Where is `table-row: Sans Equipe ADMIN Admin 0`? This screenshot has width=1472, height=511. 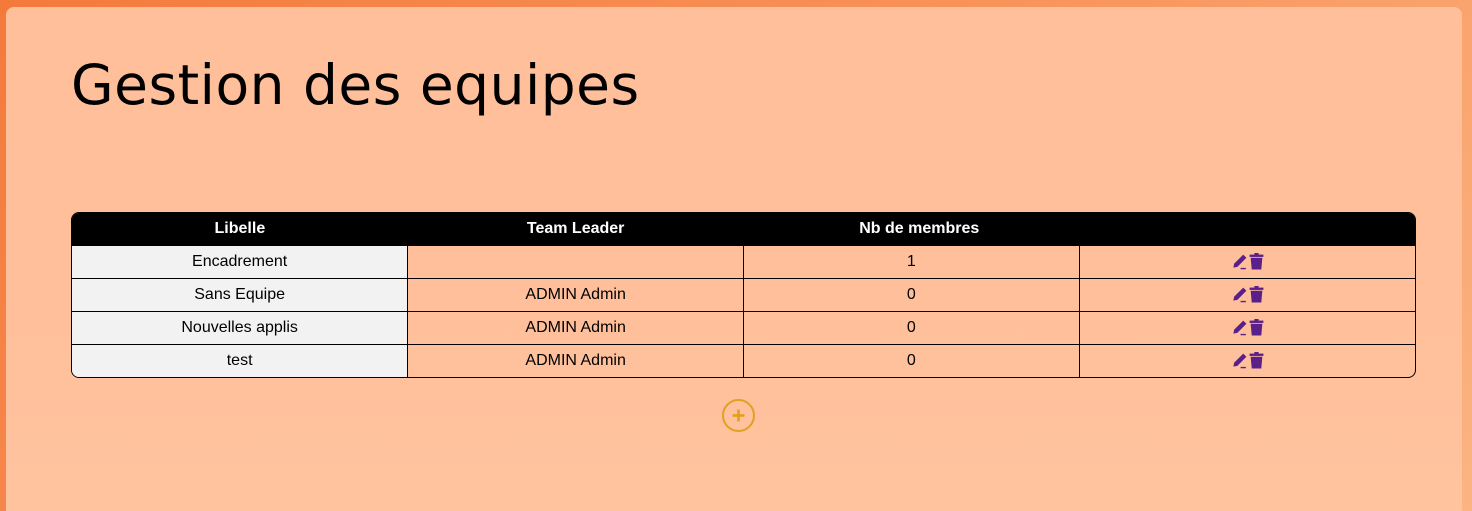 table-row: Sans Equipe ADMIN Admin 0 is located at coordinates (743, 294).